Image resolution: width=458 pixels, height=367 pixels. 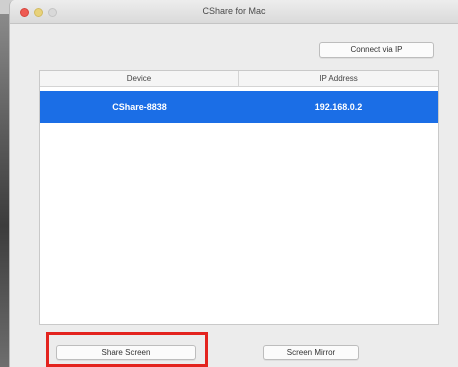 What do you see at coordinates (311, 352) in the screenshot?
I see `screen-mirror-button: Screen Mirror` at bounding box center [311, 352].